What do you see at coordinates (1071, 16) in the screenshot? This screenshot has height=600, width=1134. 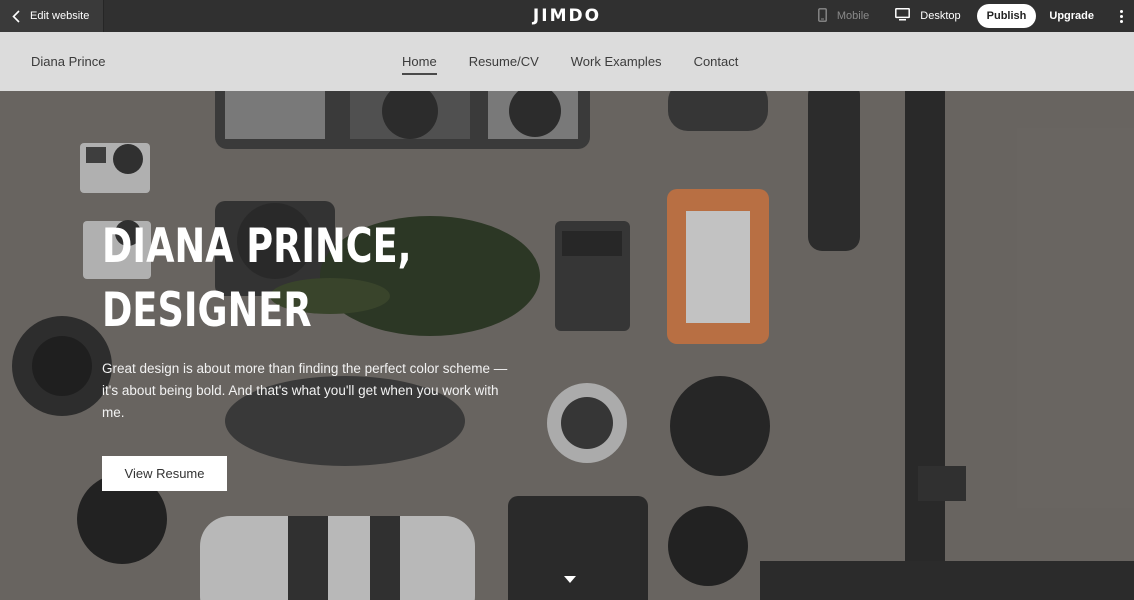 I see `upgrade-link: Upgrade` at bounding box center [1071, 16].